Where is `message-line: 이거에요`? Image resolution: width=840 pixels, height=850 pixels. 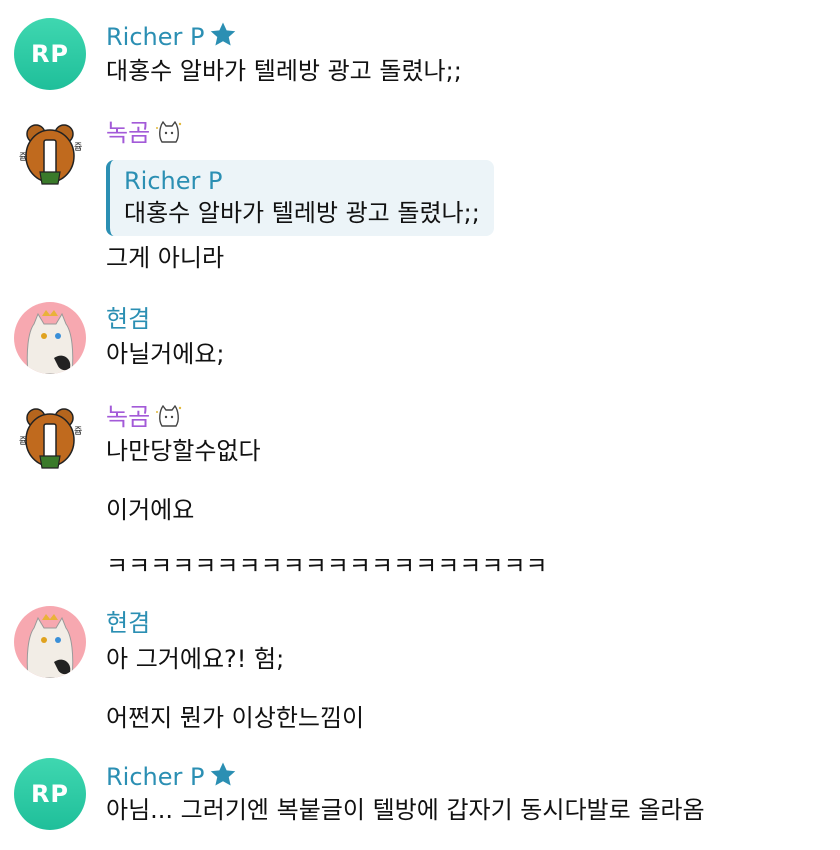 message-line: 이거에요 is located at coordinates (150, 510).